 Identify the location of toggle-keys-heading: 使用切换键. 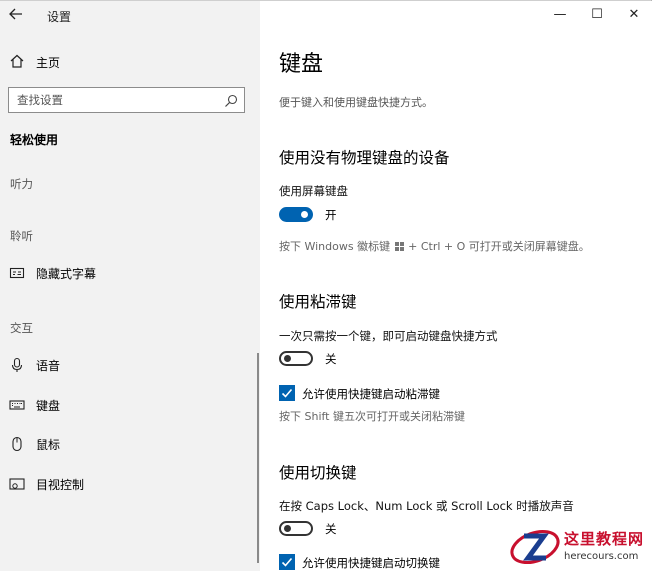
(318, 473).